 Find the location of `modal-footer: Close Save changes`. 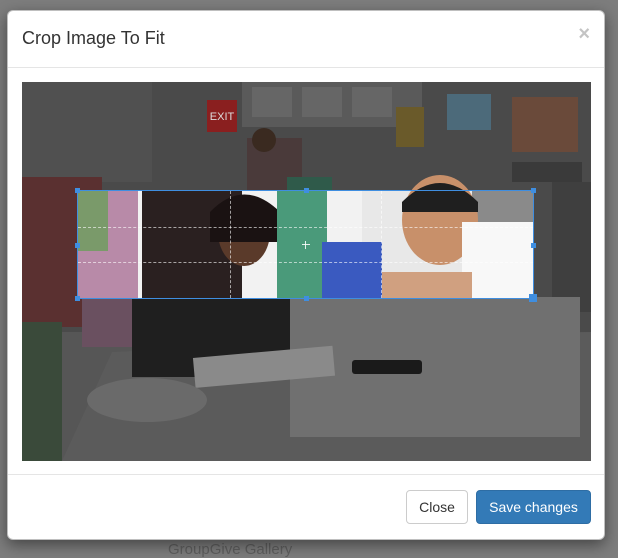

modal-footer: Close Save changes is located at coordinates (306, 506).